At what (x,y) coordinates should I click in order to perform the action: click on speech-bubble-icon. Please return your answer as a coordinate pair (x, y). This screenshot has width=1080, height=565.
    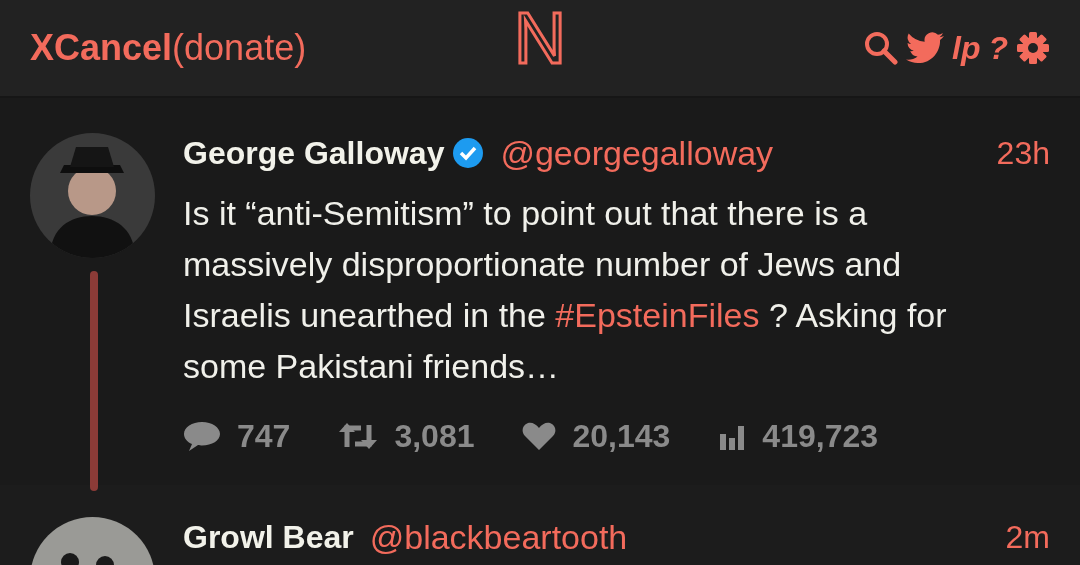
    Looking at the image, I should click on (202, 436).